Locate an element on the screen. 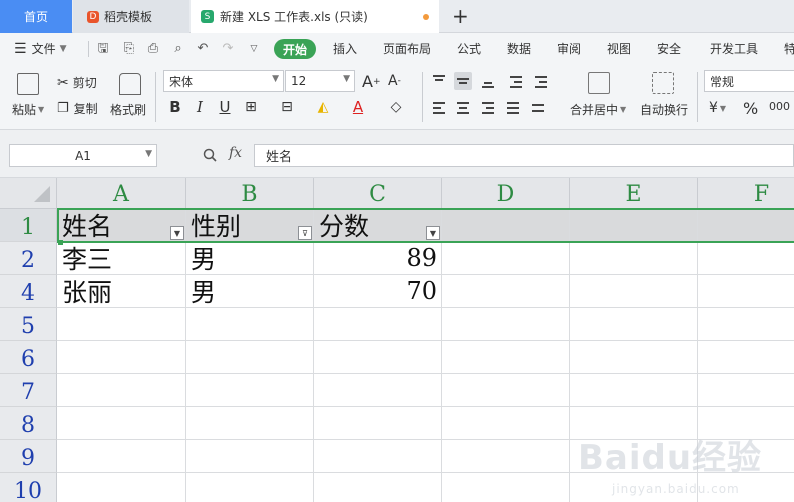 The height and width of the screenshot is (502, 794). align-right-icon is located at coordinates (488, 108).